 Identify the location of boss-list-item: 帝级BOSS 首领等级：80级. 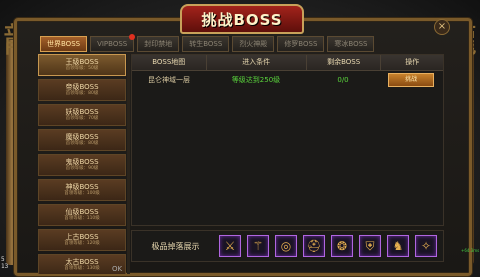
(82, 90).